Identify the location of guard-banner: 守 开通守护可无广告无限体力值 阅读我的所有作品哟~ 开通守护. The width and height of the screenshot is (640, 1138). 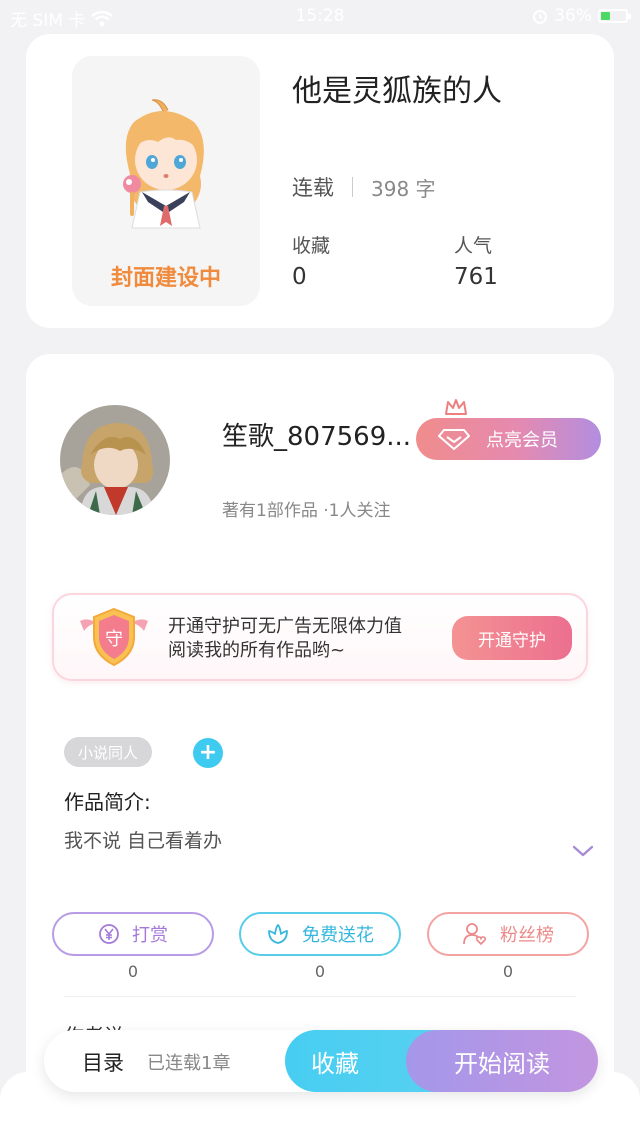
(320, 637).